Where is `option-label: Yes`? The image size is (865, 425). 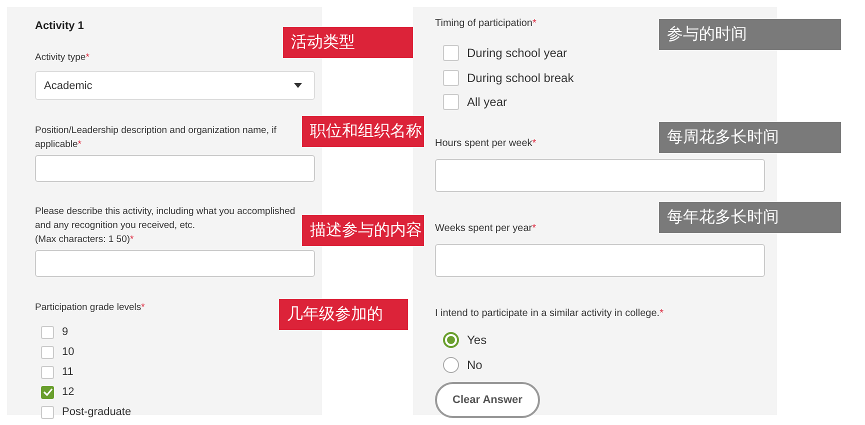 option-label: Yes is located at coordinates (477, 340).